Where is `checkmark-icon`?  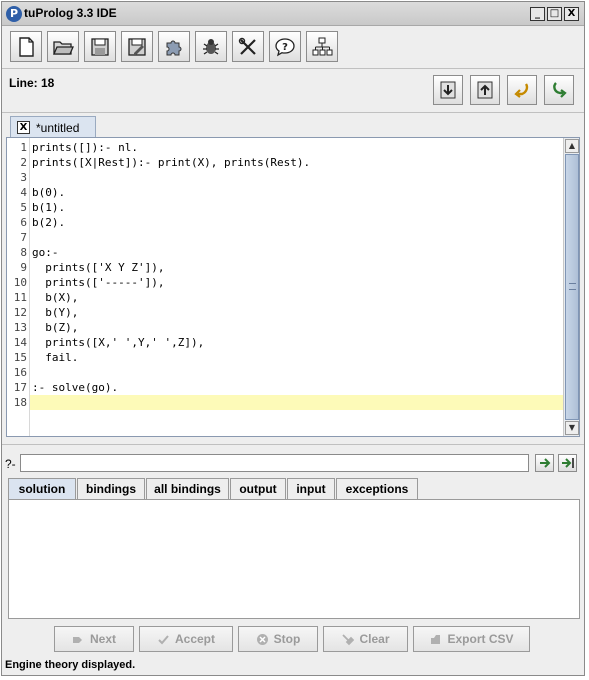
checkmark-icon is located at coordinates (163, 639).